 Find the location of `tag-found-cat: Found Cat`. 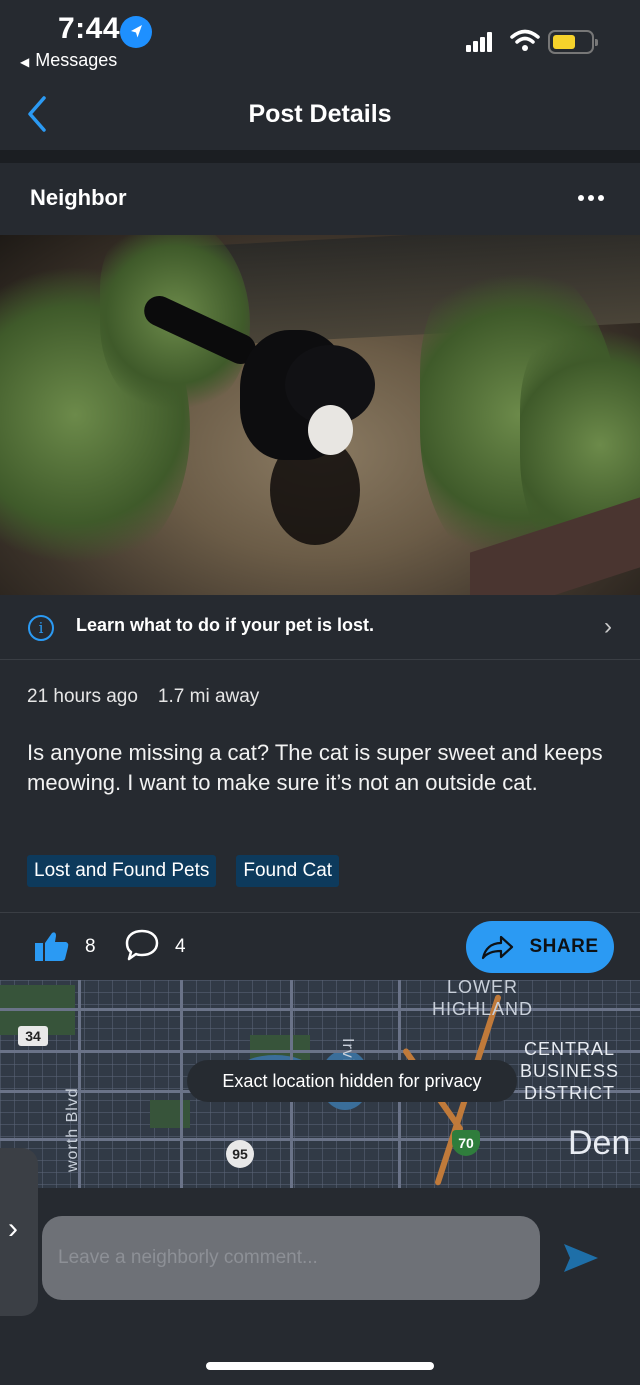

tag-found-cat: Found Cat is located at coordinates (288, 871).